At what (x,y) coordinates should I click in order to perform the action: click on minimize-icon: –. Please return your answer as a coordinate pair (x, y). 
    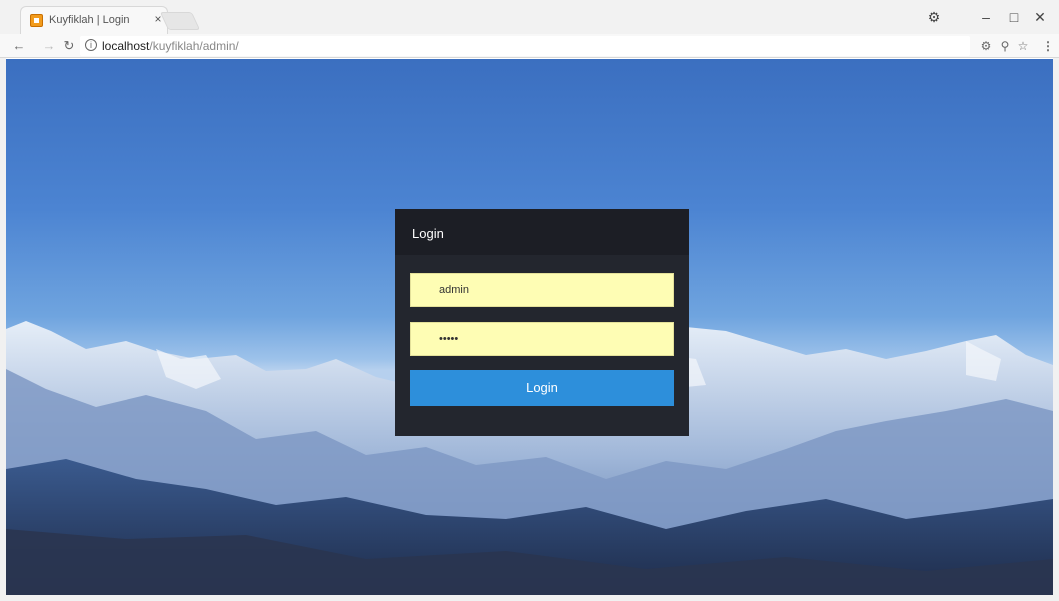
    Looking at the image, I should click on (986, 17).